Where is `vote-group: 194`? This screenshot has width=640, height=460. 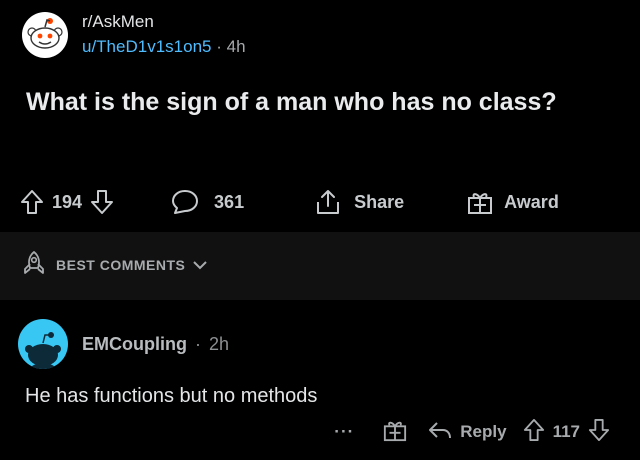 vote-group: 194 is located at coordinates (67, 202).